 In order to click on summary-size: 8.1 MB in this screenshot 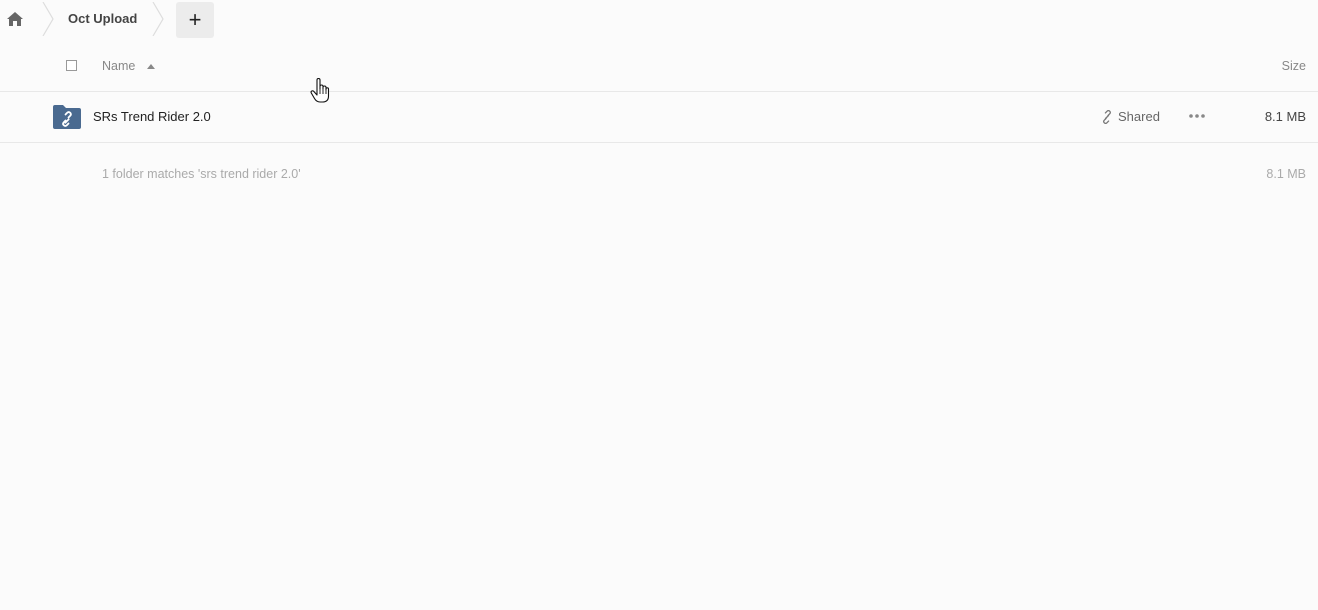, I will do `click(1286, 174)`.